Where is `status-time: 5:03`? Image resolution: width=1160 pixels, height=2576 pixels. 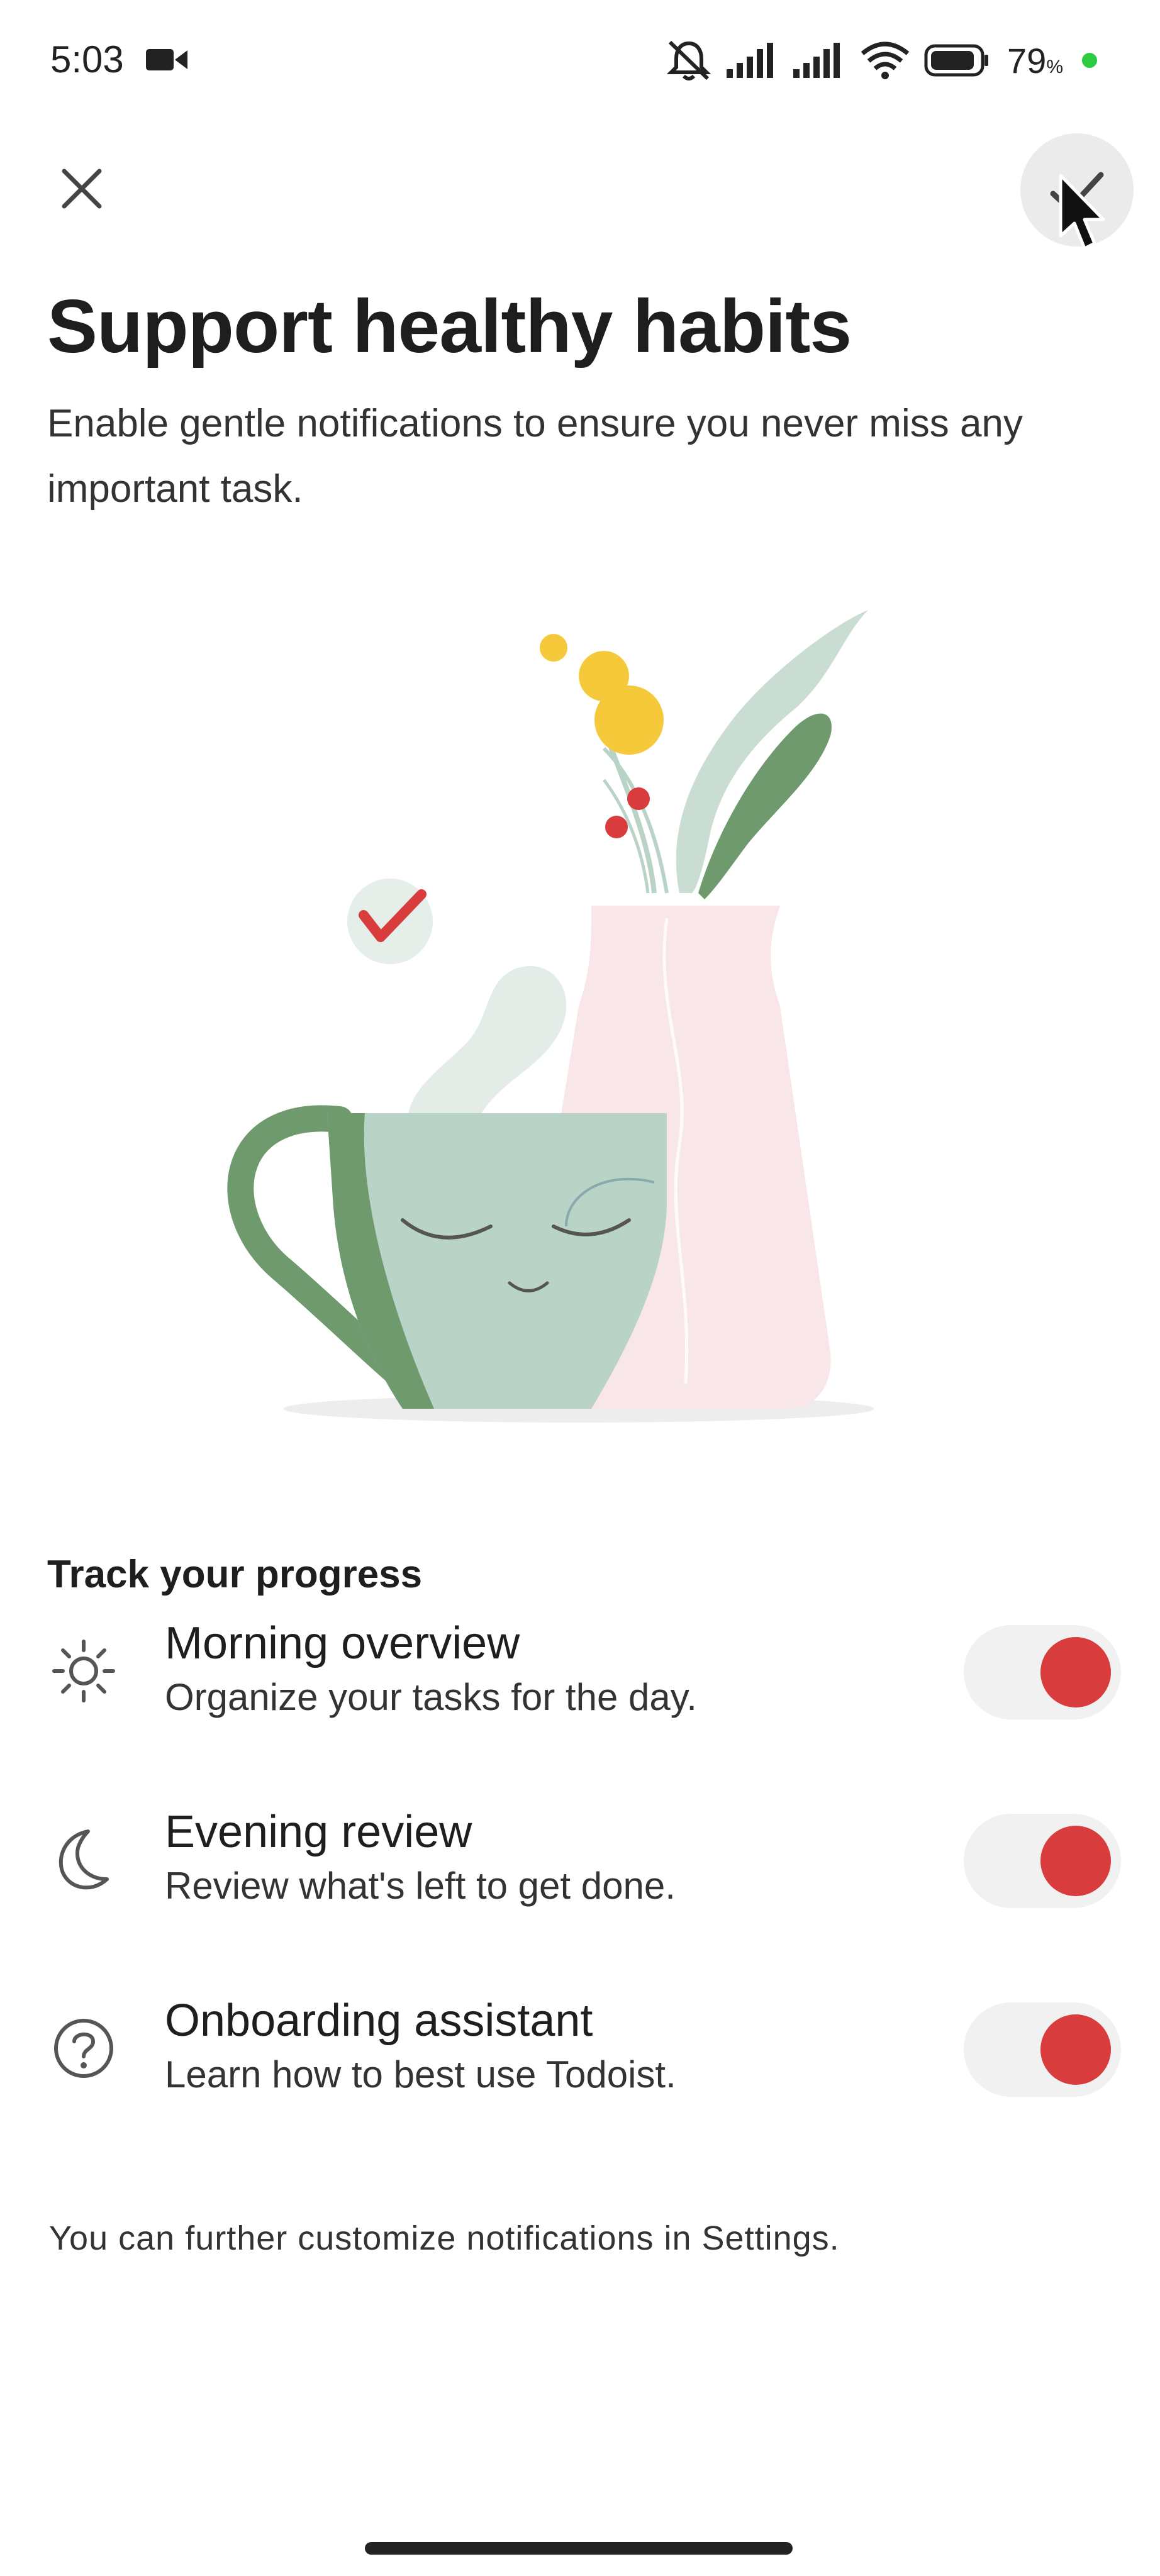
status-time: 5:03 is located at coordinates (87, 59).